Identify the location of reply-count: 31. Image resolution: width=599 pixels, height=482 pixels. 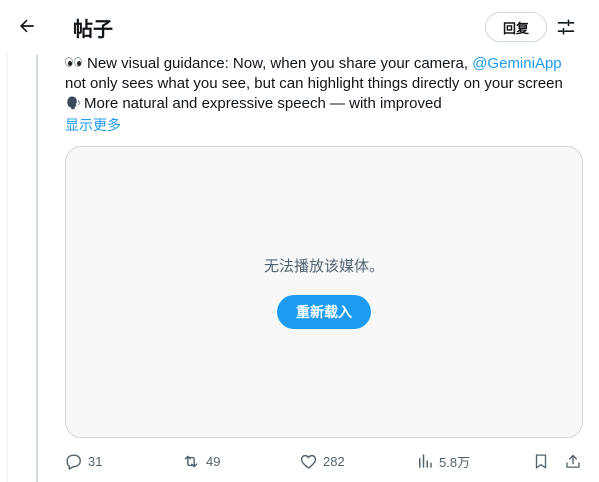
(95, 461).